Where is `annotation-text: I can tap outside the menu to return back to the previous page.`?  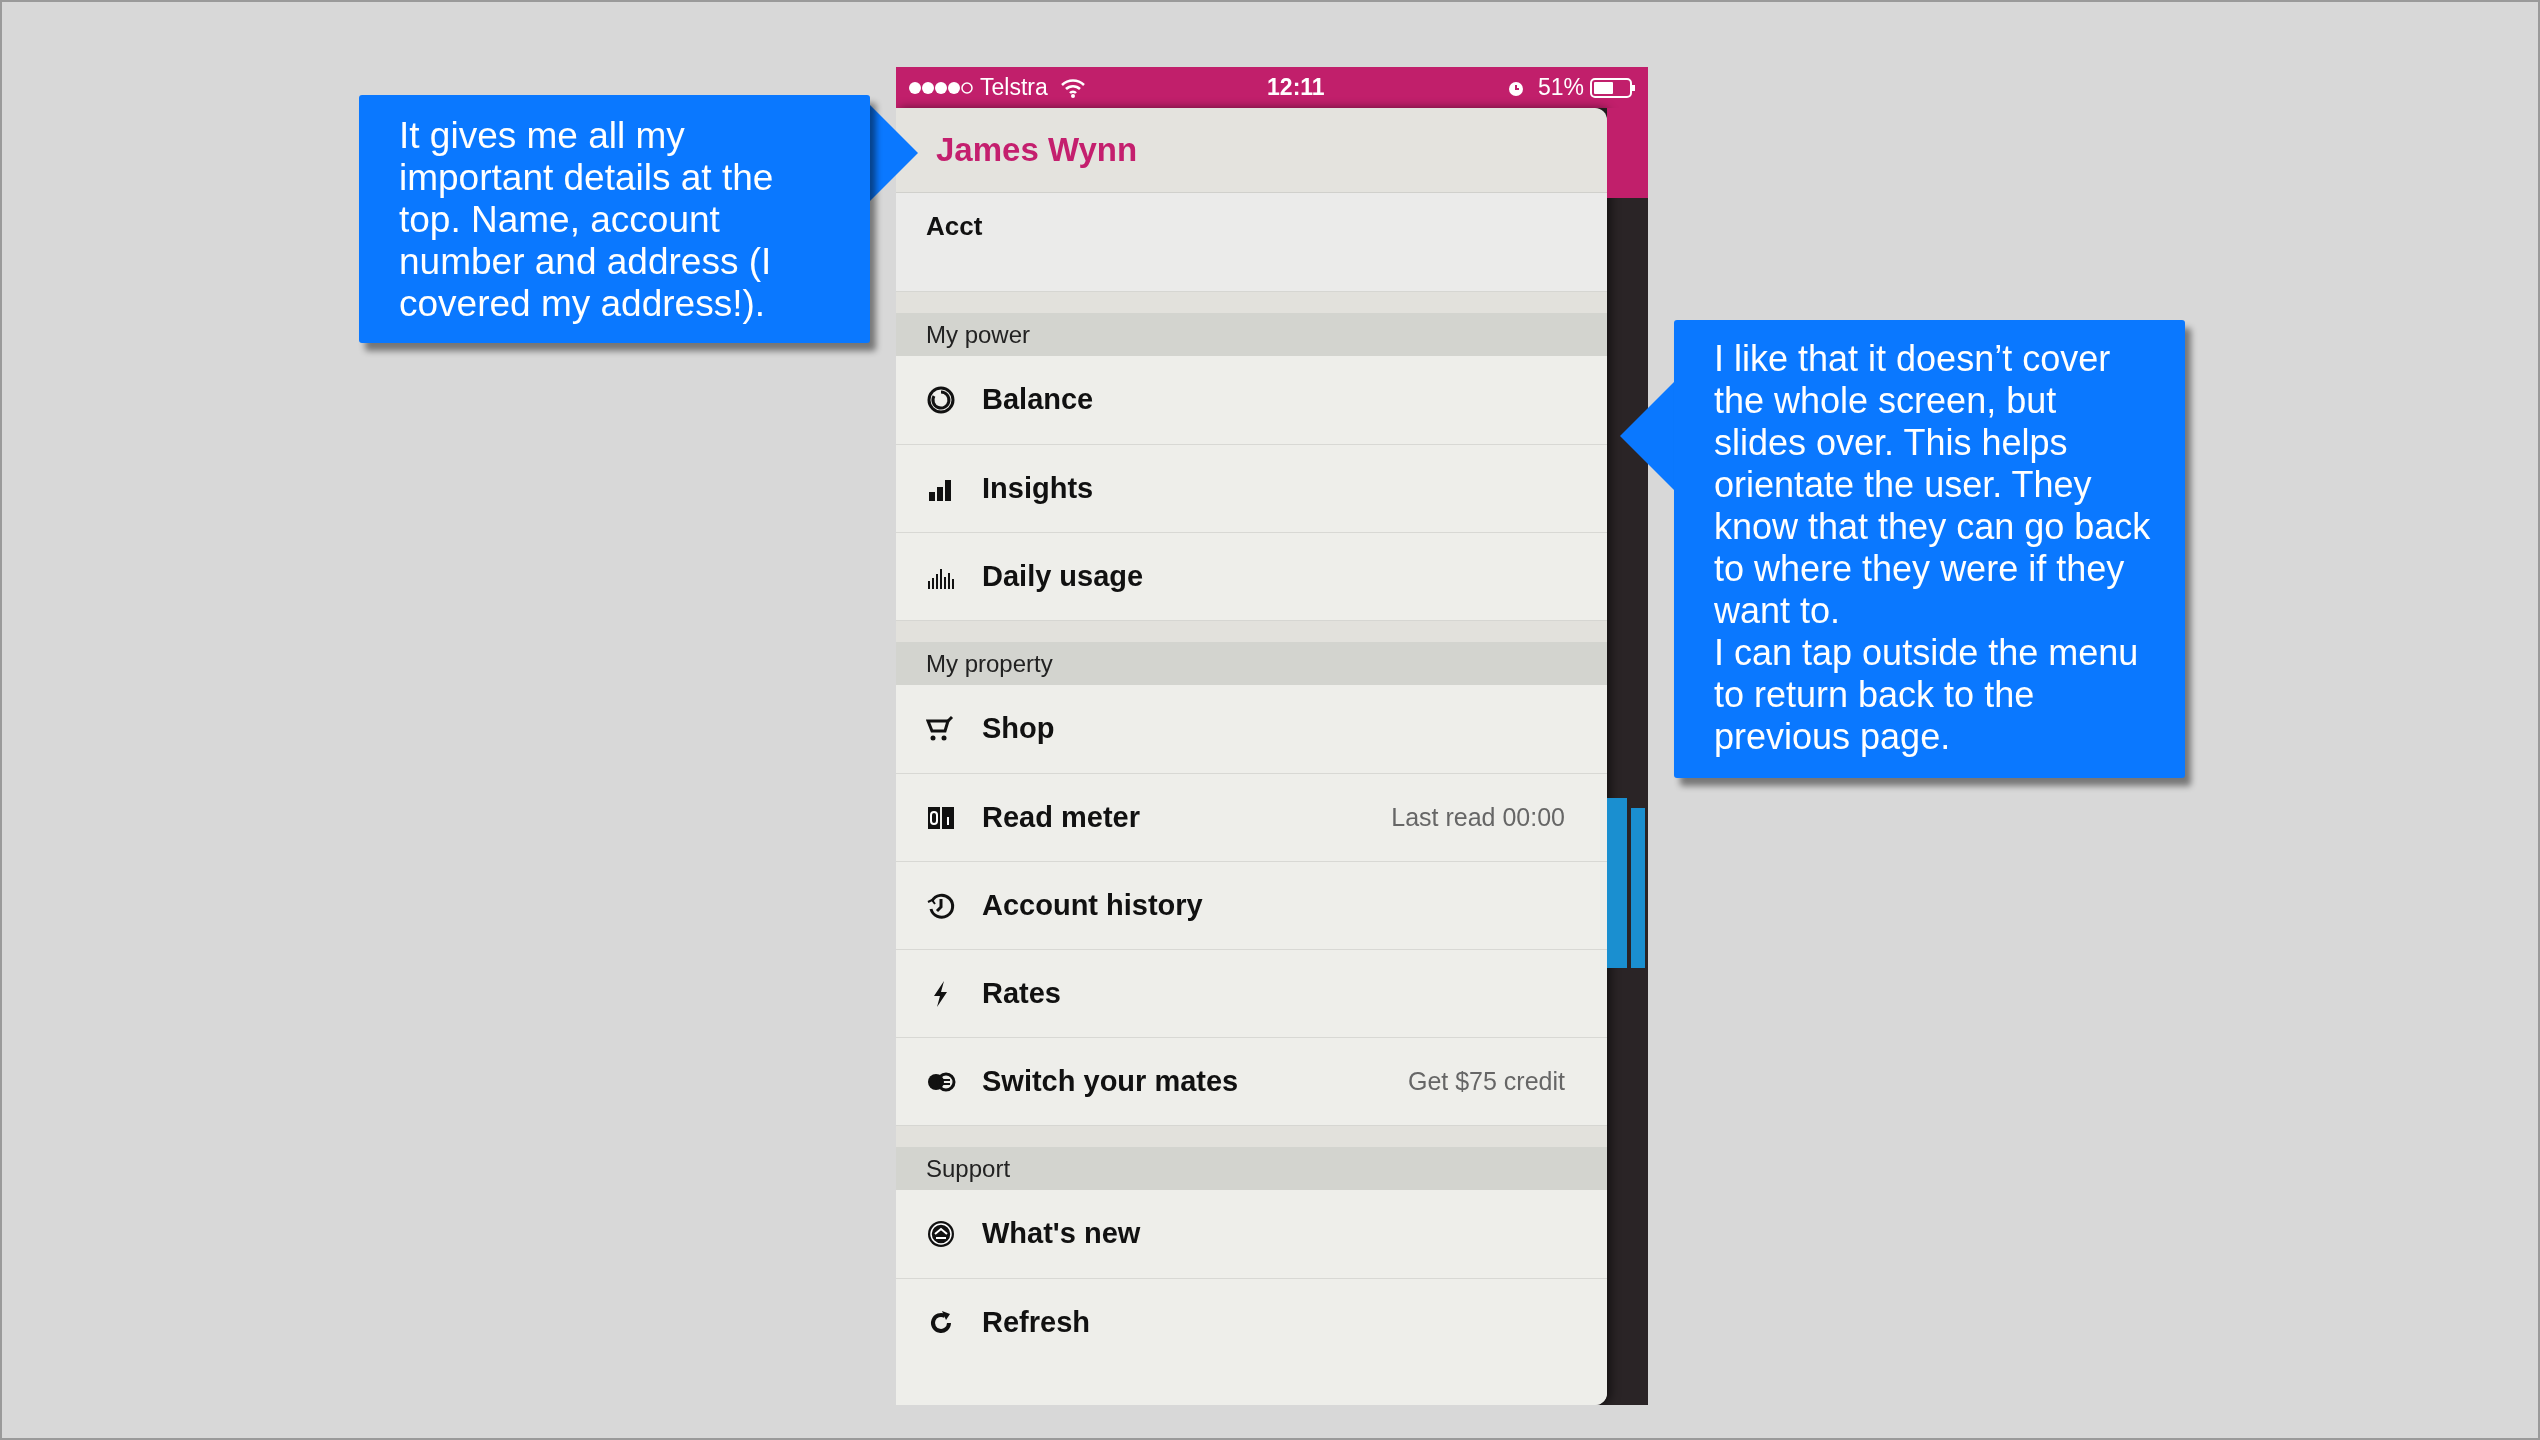
annotation-text: I can tap outside the menu to return back to the previous page. is located at coordinates (1927, 695).